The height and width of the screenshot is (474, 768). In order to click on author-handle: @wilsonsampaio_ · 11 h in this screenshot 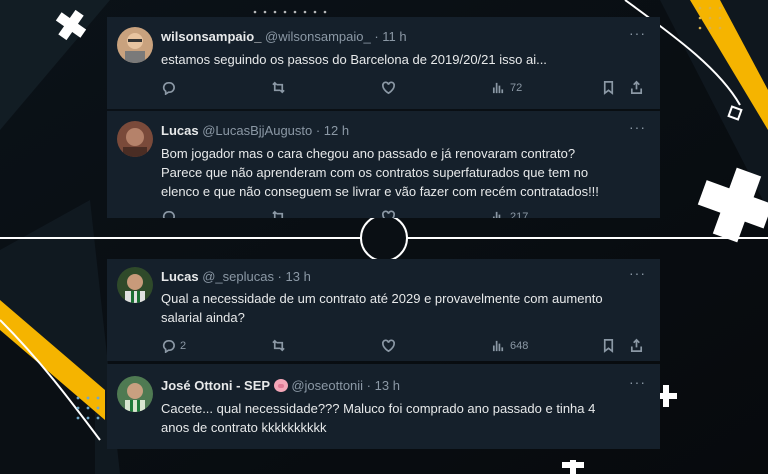, I will do `click(336, 36)`.